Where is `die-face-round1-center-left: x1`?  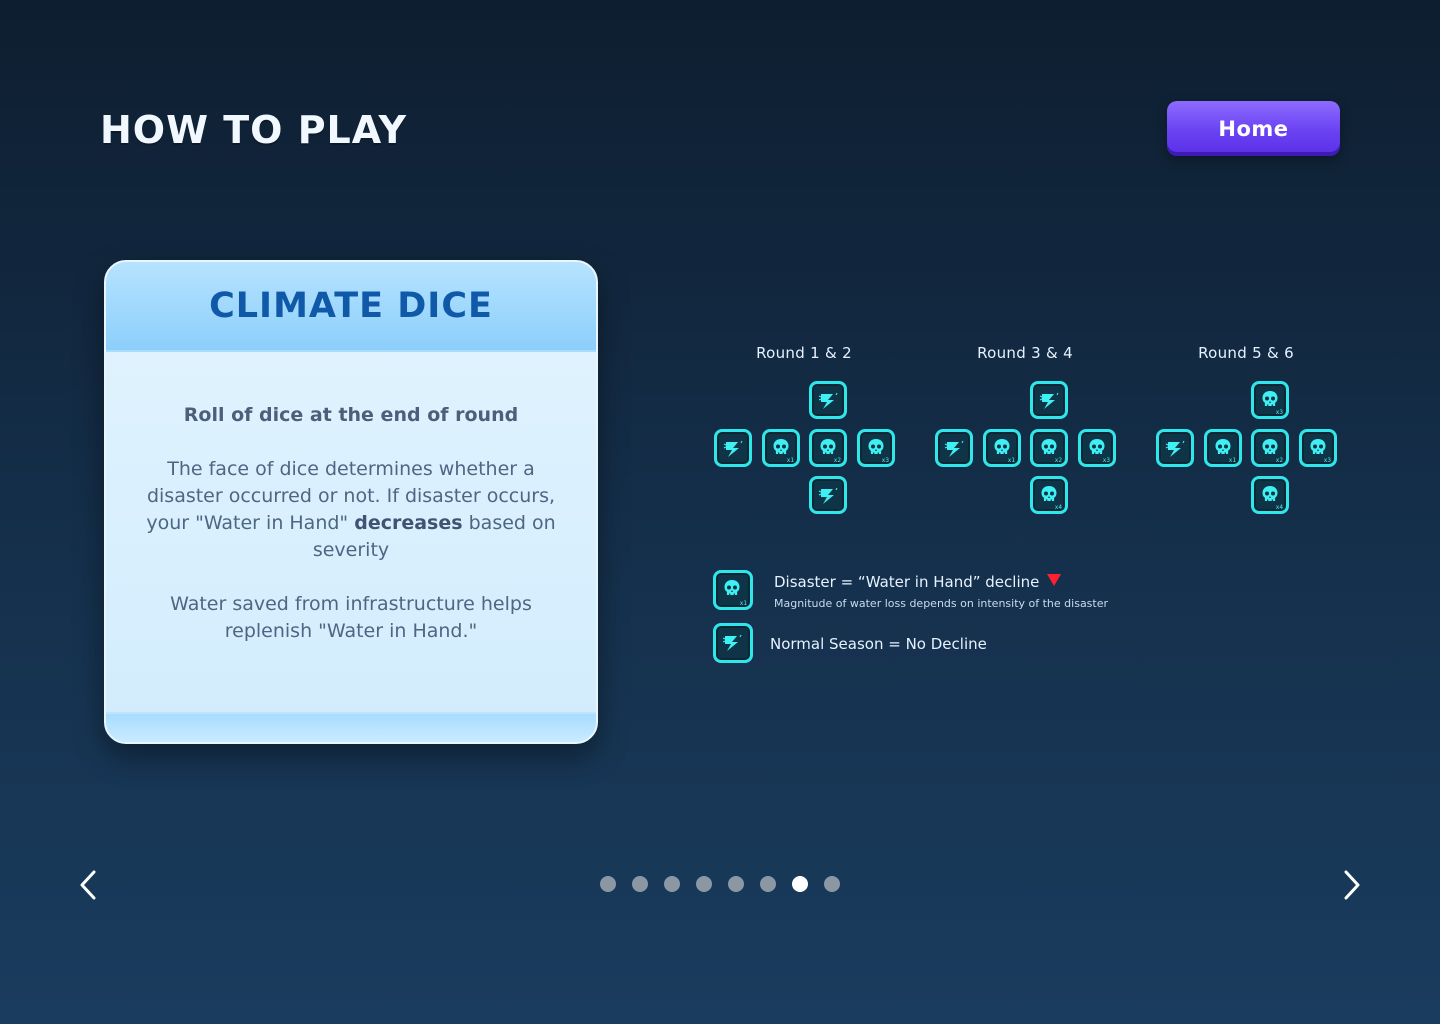 die-face-round1-center-left: x1 is located at coordinates (781, 448).